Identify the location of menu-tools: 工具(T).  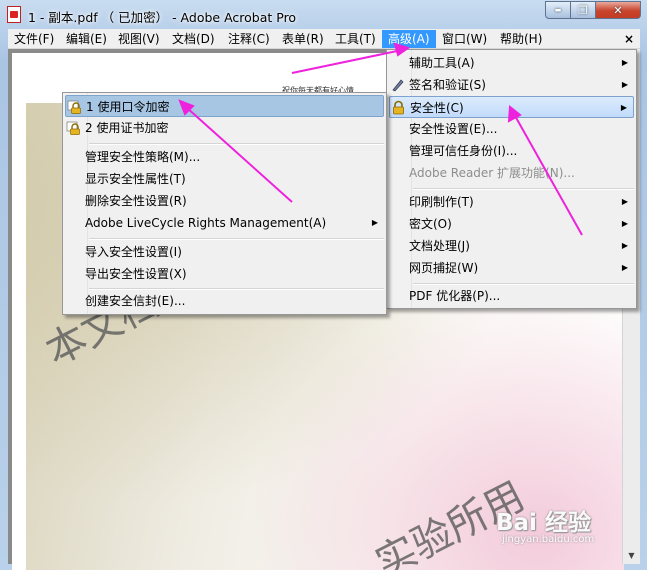
(355, 39).